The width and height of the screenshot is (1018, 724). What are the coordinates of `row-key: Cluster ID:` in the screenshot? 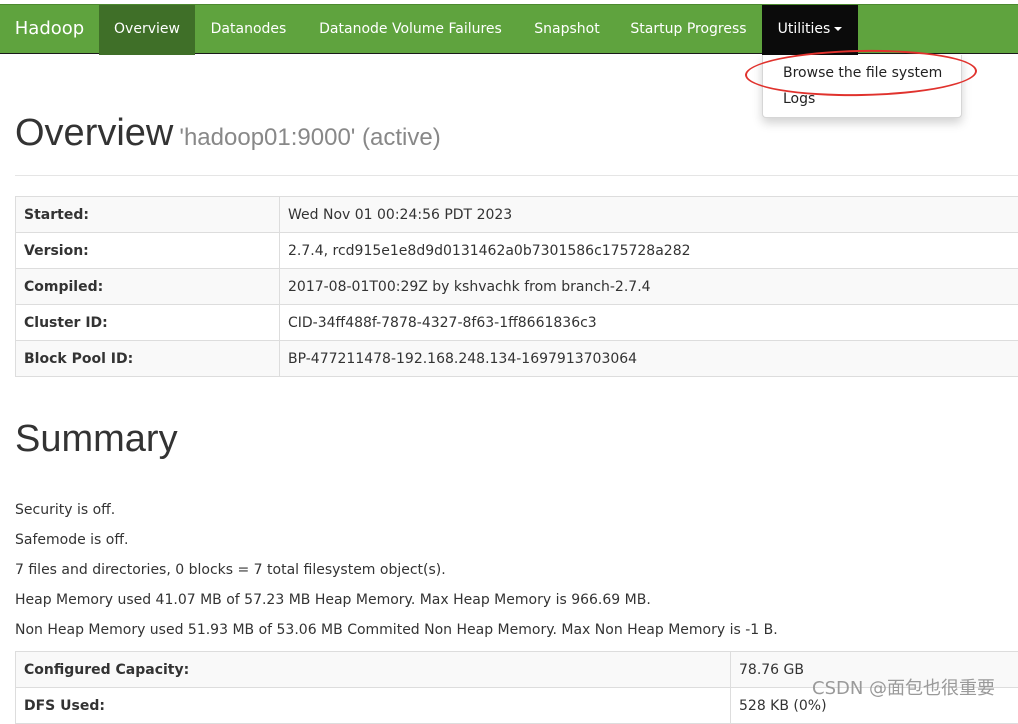 It's located at (148, 323).